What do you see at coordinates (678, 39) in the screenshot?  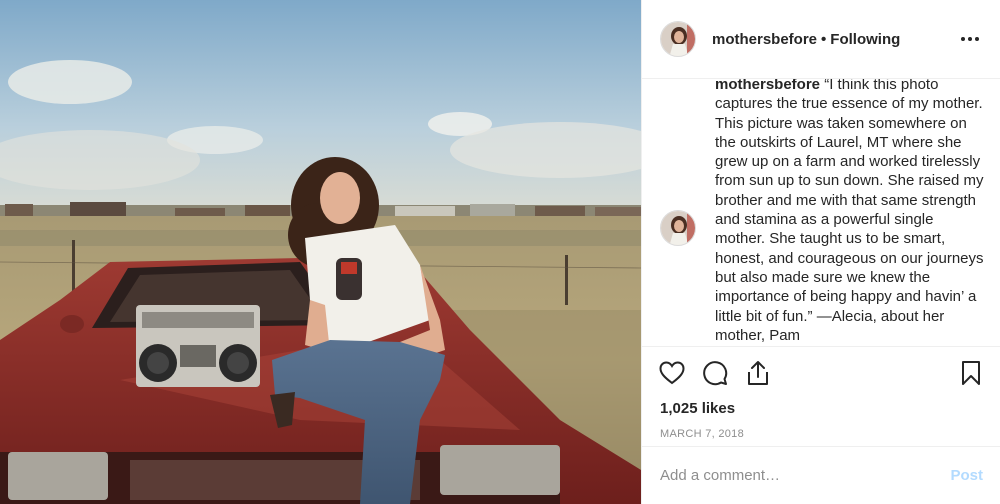 I see `author-avatar` at bounding box center [678, 39].